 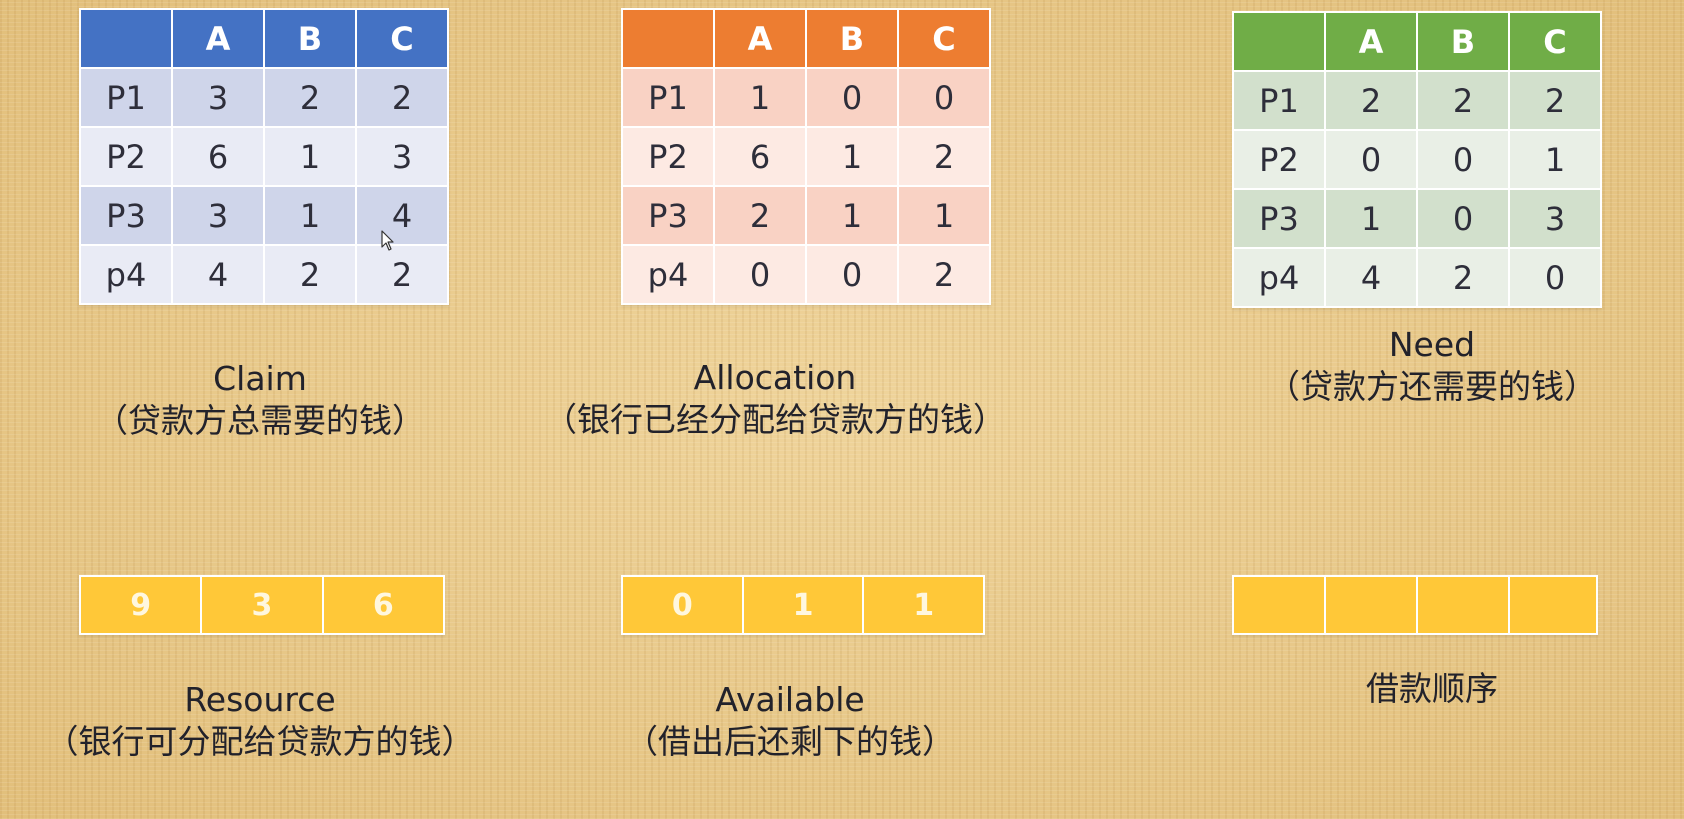 I want to click on resource-cell: 3, so click(x=263, y=605).